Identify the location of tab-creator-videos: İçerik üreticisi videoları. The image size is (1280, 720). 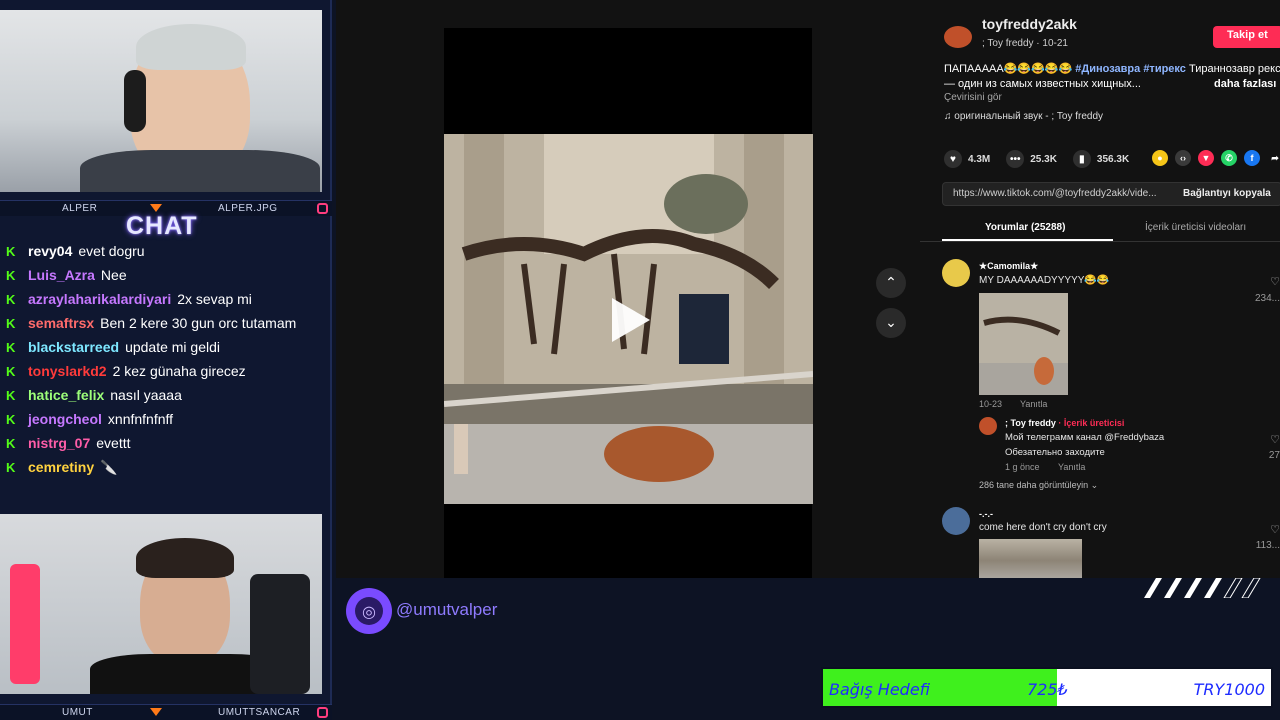
(1195, 227).